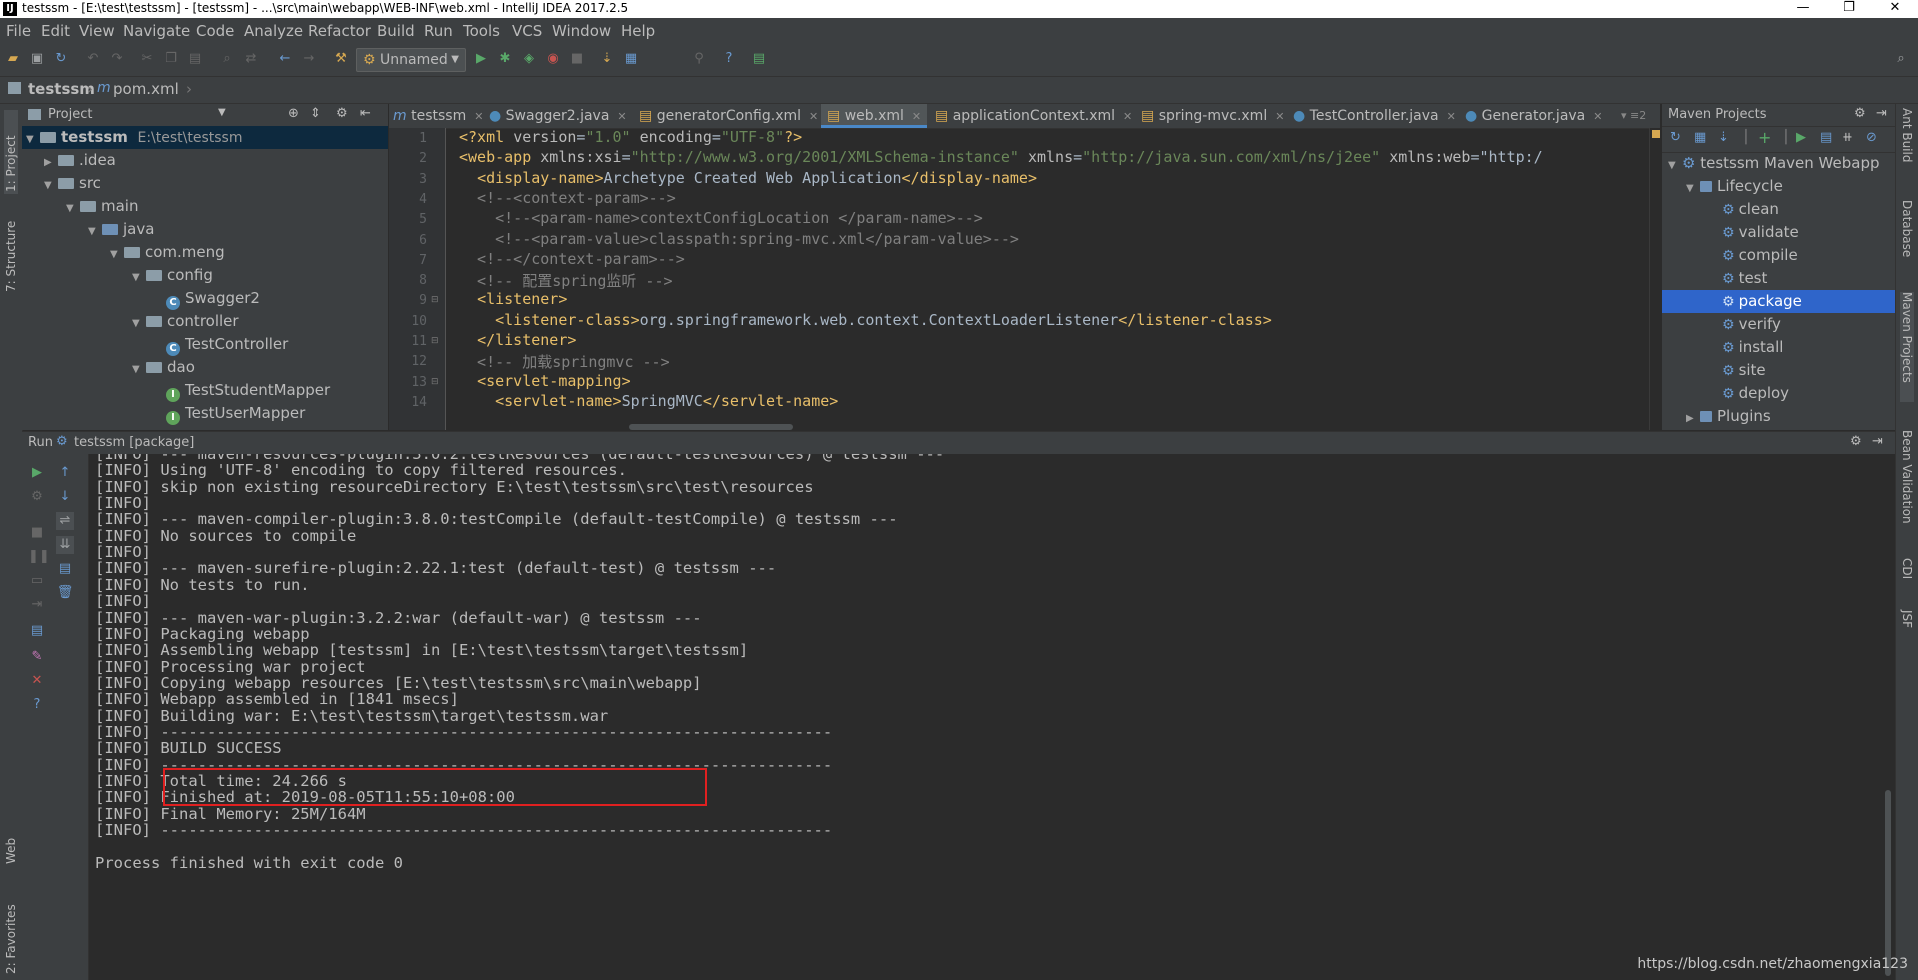  I want to click on maven-goal-site: ⚙ site, so click(1744, 370).